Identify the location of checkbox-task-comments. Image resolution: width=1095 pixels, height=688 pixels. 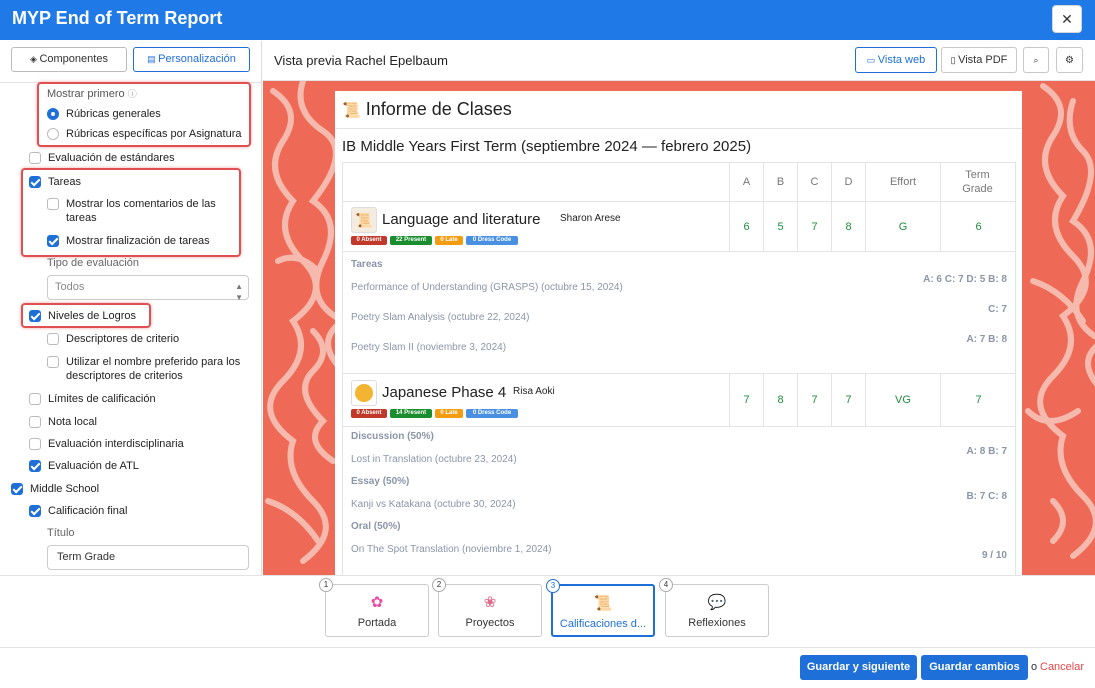
(53, 204).